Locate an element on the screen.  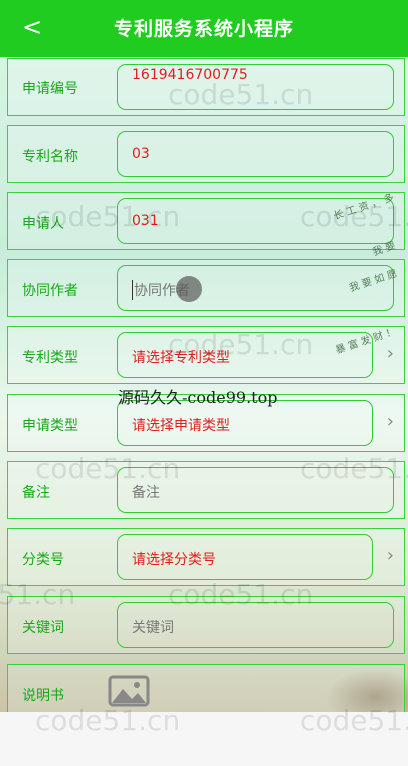
remark-label: 备注 is located at coordinates (36, 493).